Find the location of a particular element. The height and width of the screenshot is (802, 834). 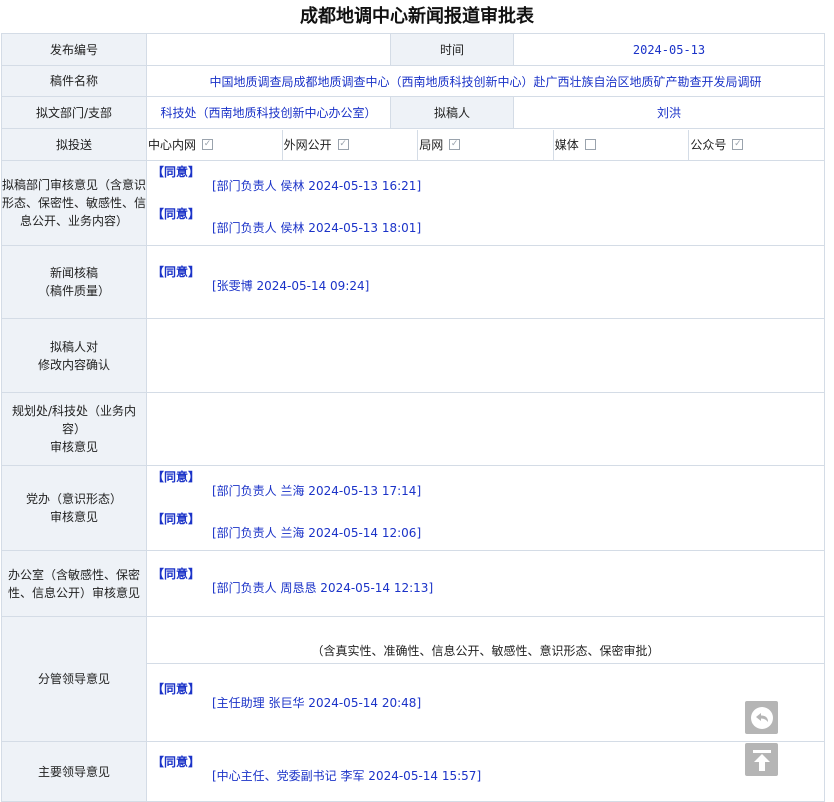

review-row-opinions: 【同意】 [张雯博 2024-05-14 09:24] is located at coordinates (485, 282).